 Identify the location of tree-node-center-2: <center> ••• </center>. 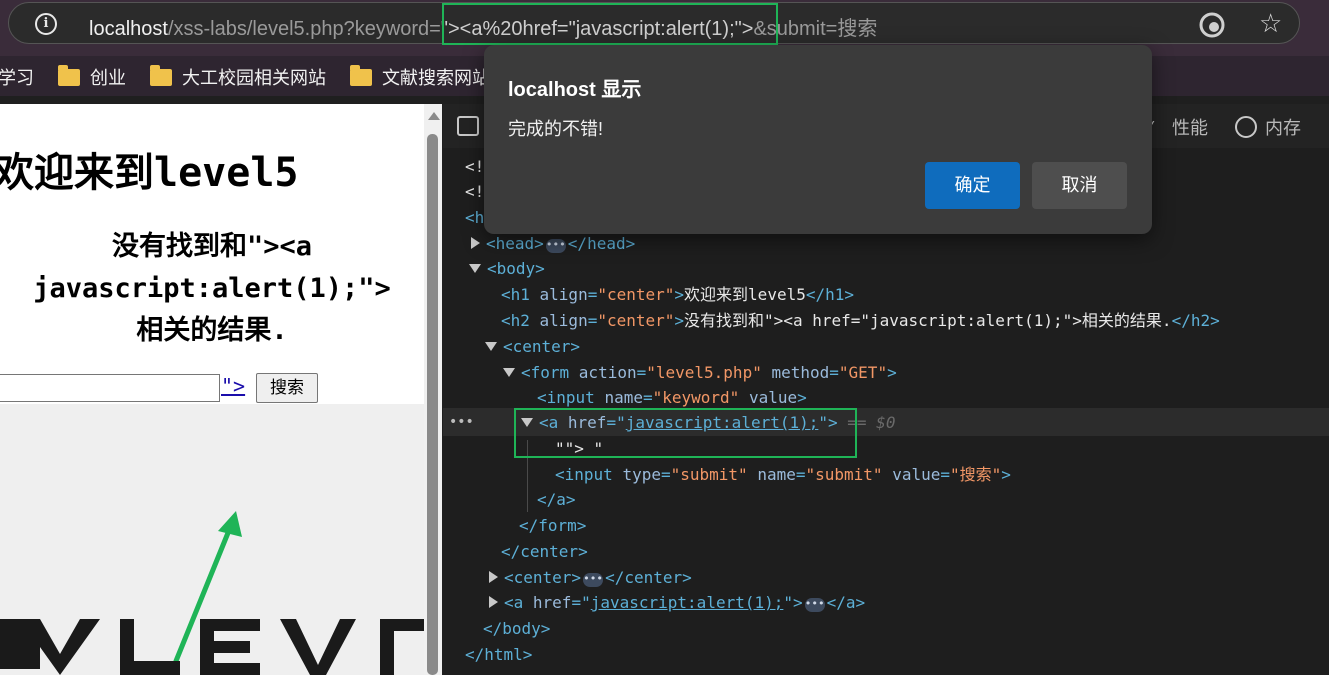
(590, 577).